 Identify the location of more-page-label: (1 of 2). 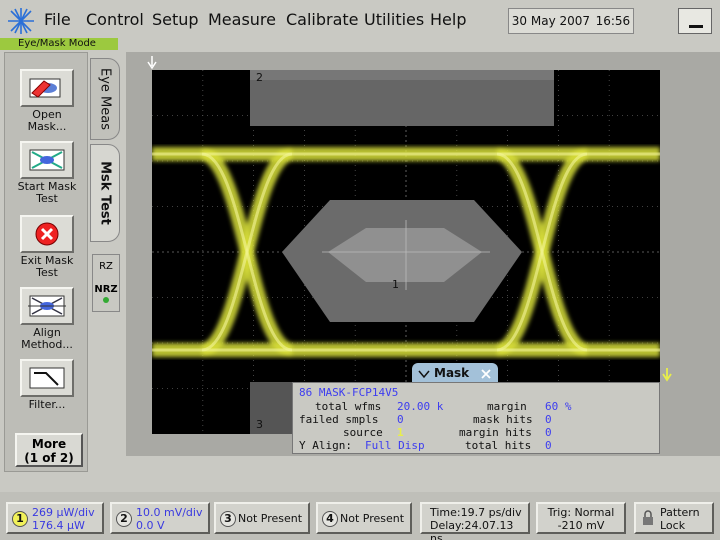
(49, 458).